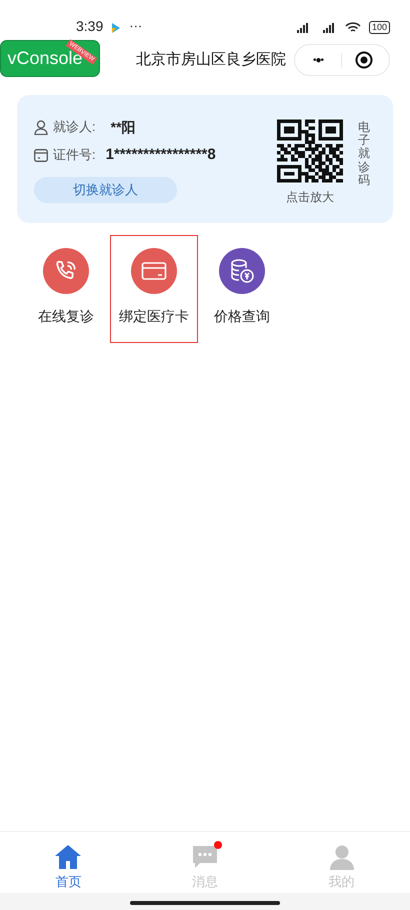  I want to click on service-label: 绑定医疗卡, so click(154, 316).